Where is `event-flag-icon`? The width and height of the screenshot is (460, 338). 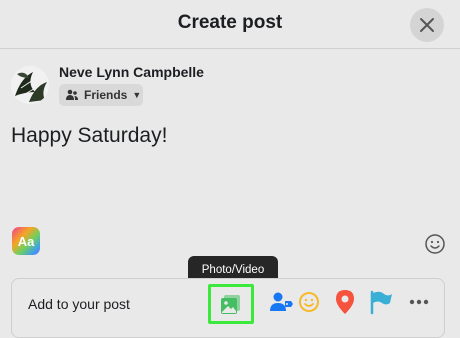 event-flag-icon is located at coordinates (381, 302).